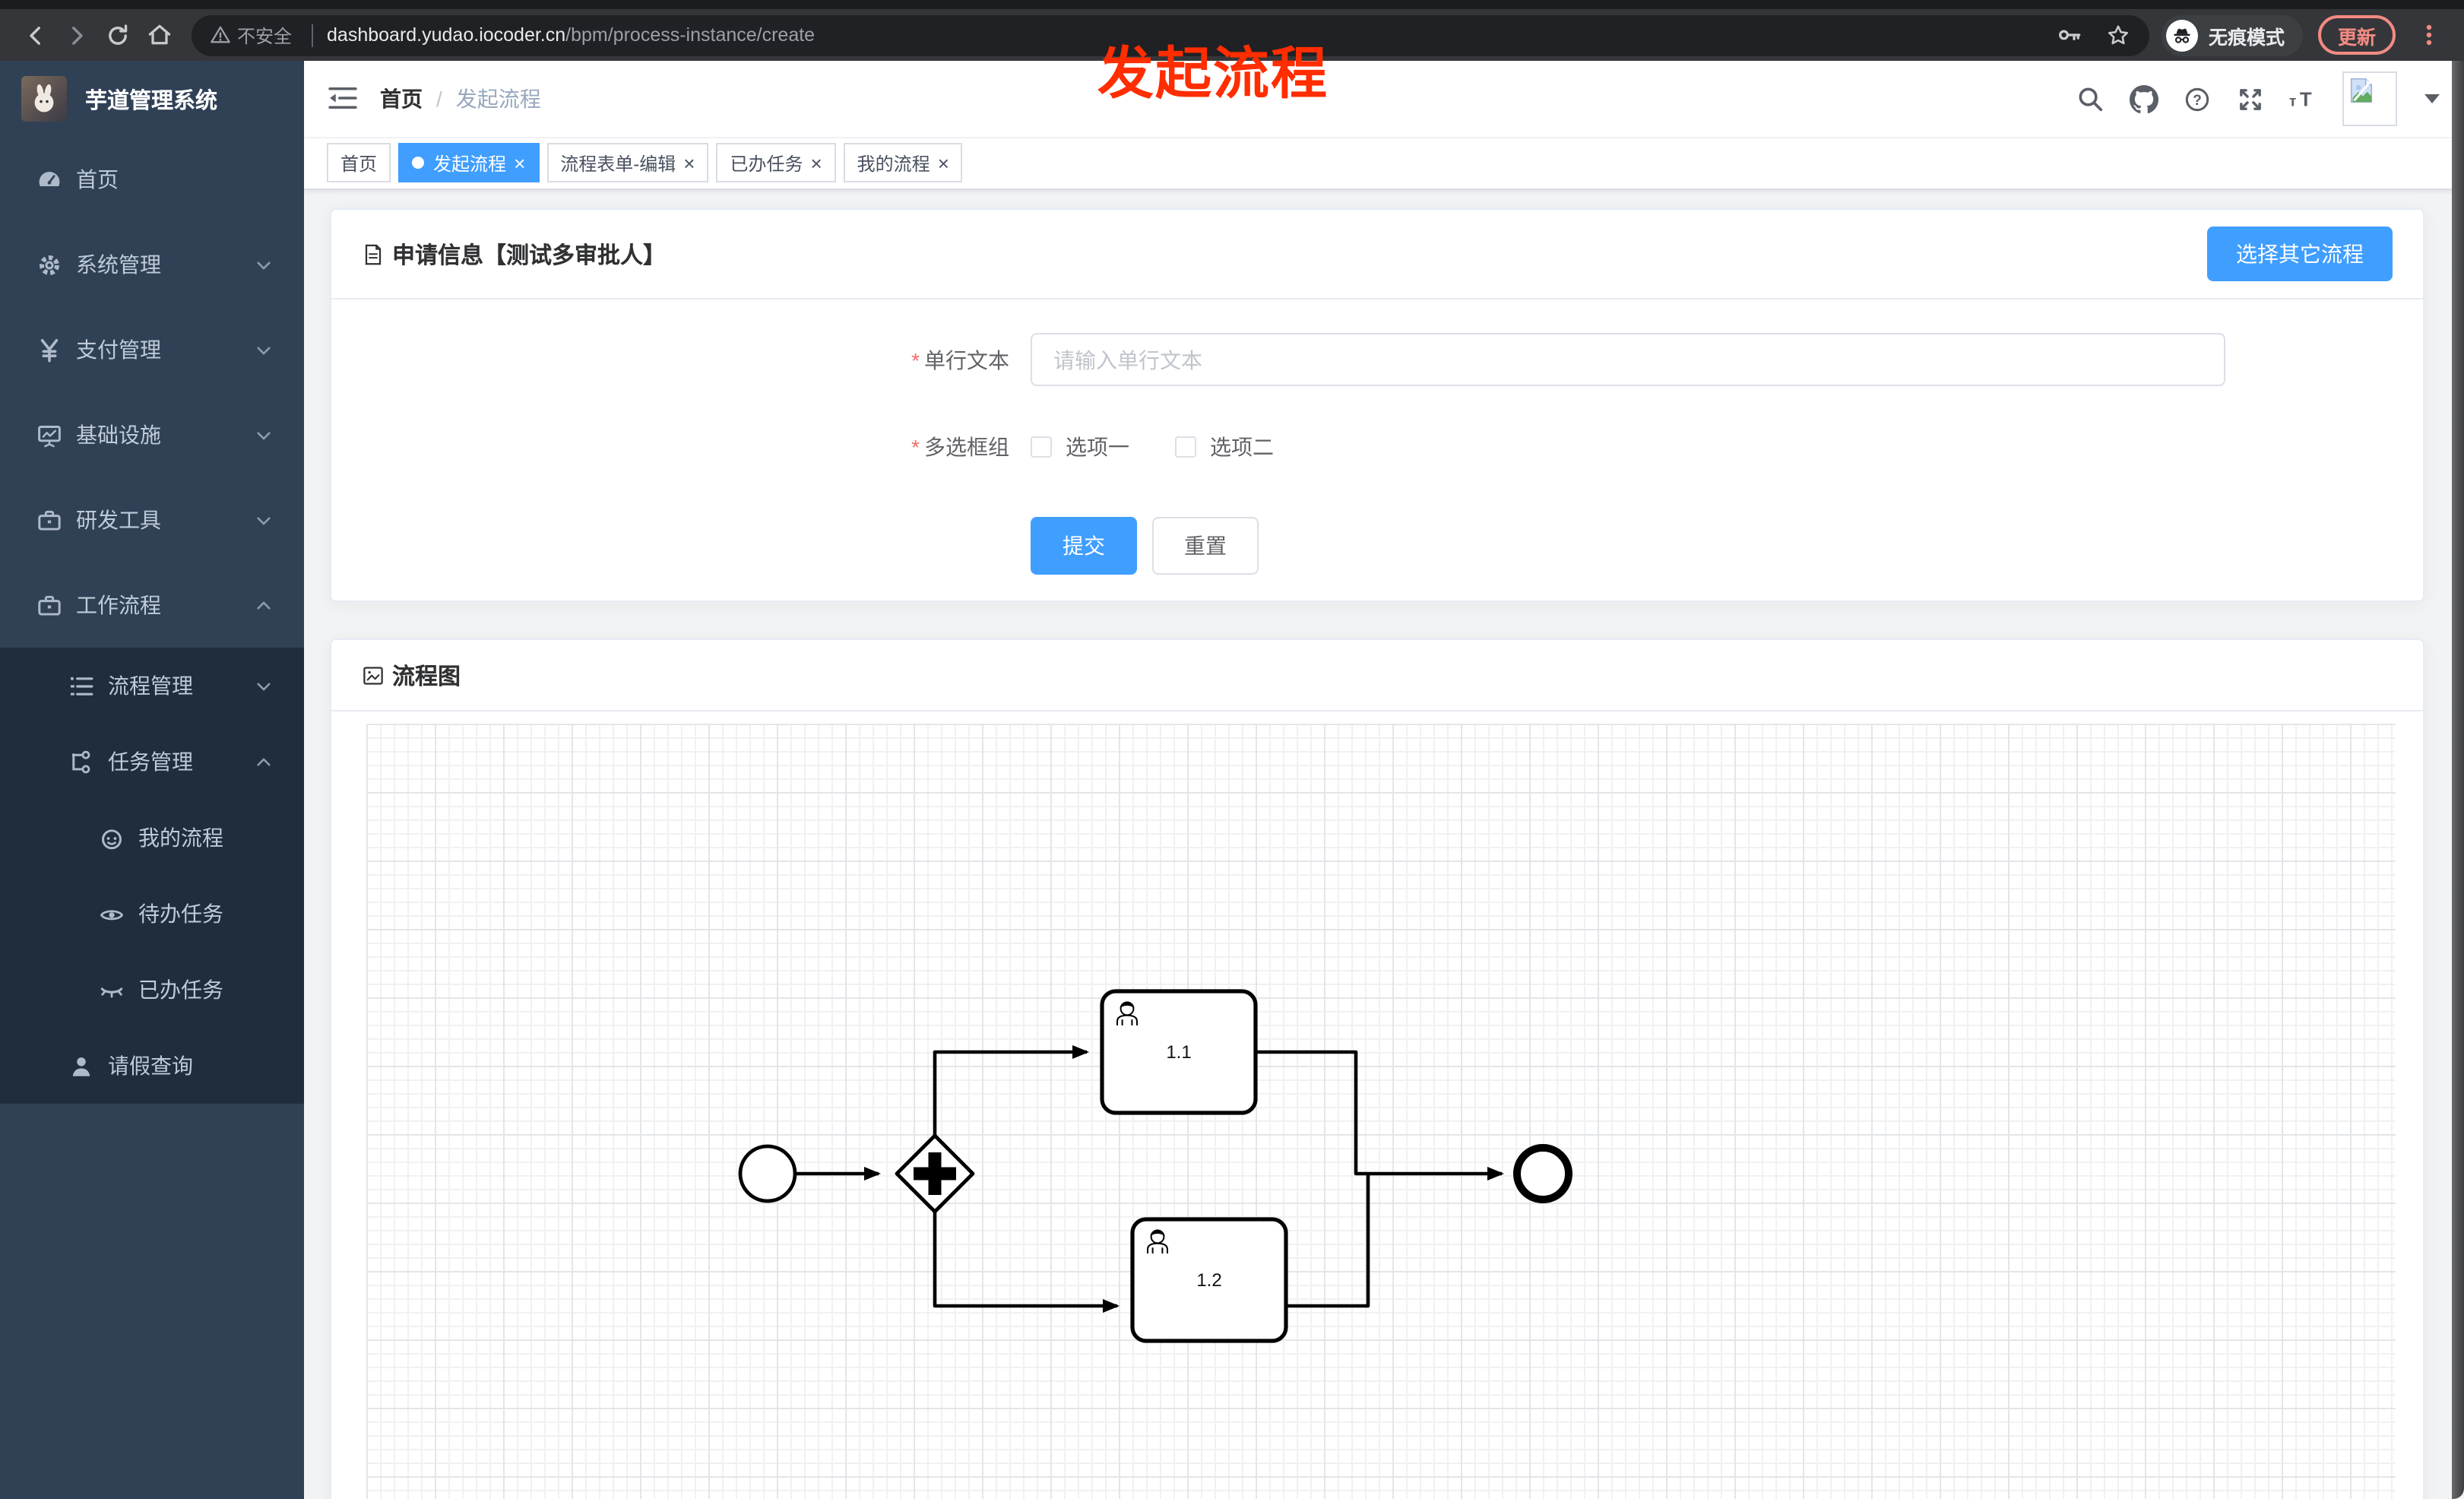 The height and width of the screenshot is (1499, 2464). I want to click on home-icon, so click(158, 34).